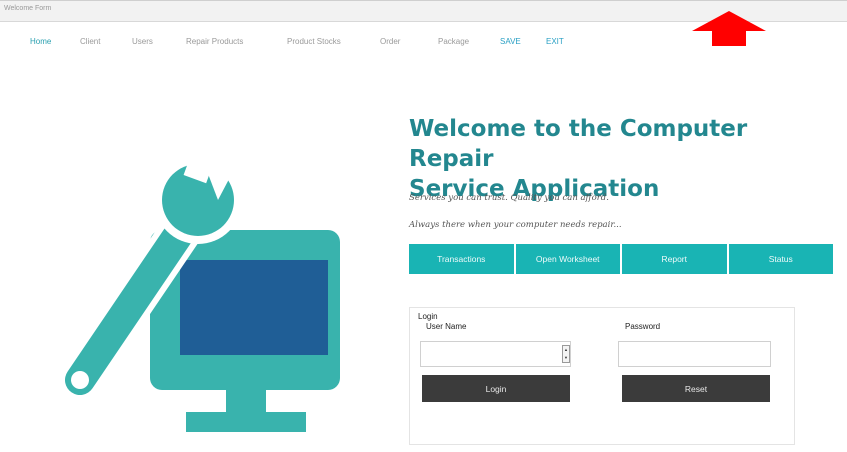 This screenshot has height=452, width=847. I want to click on red-arrow-up-icon, so click(729, 28).